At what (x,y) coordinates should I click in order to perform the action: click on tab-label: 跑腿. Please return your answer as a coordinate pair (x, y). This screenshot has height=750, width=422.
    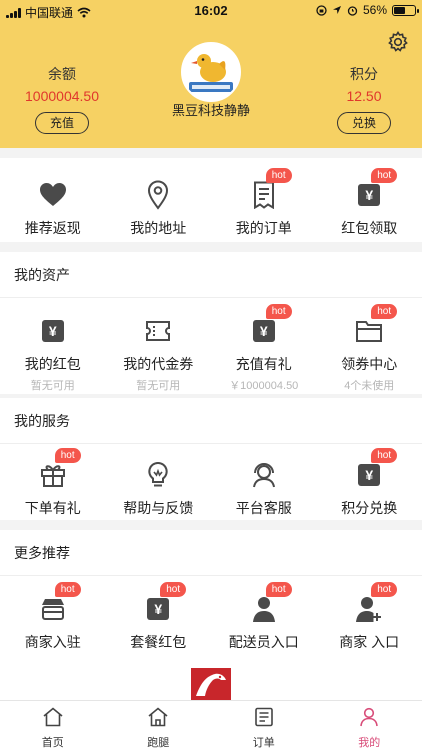
    Looking at the image, I should click on (158, 743).